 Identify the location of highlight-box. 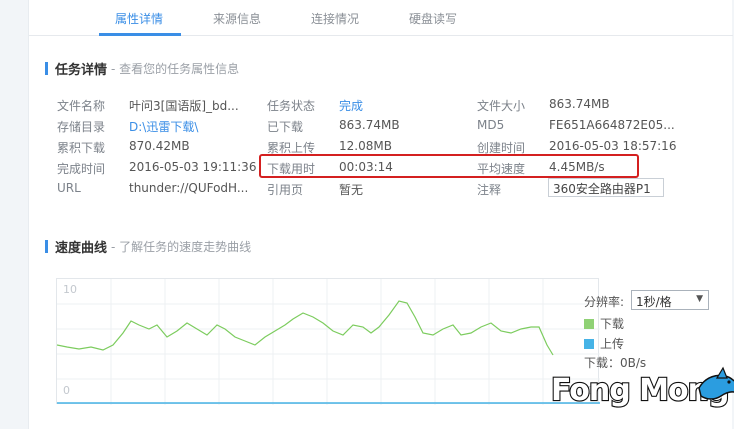
(449, 166).